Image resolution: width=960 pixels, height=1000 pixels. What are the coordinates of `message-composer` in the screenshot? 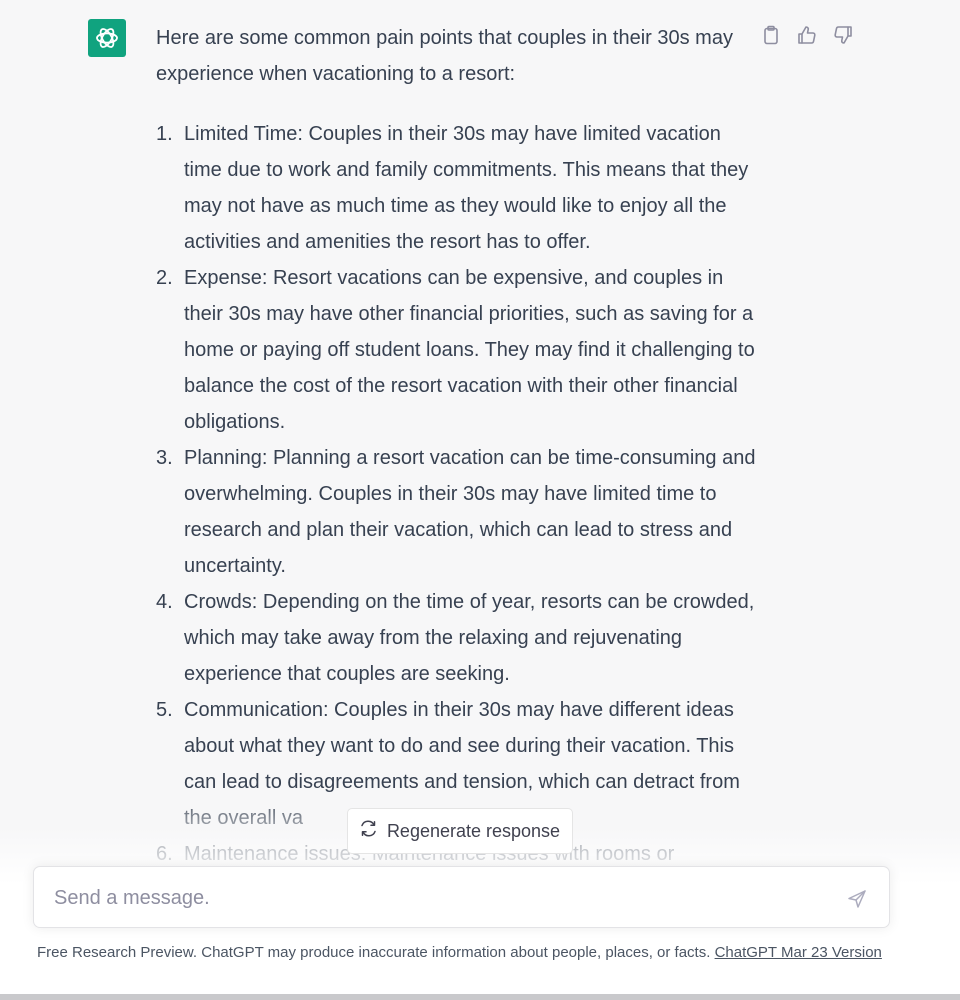 It's located at (461, 897).